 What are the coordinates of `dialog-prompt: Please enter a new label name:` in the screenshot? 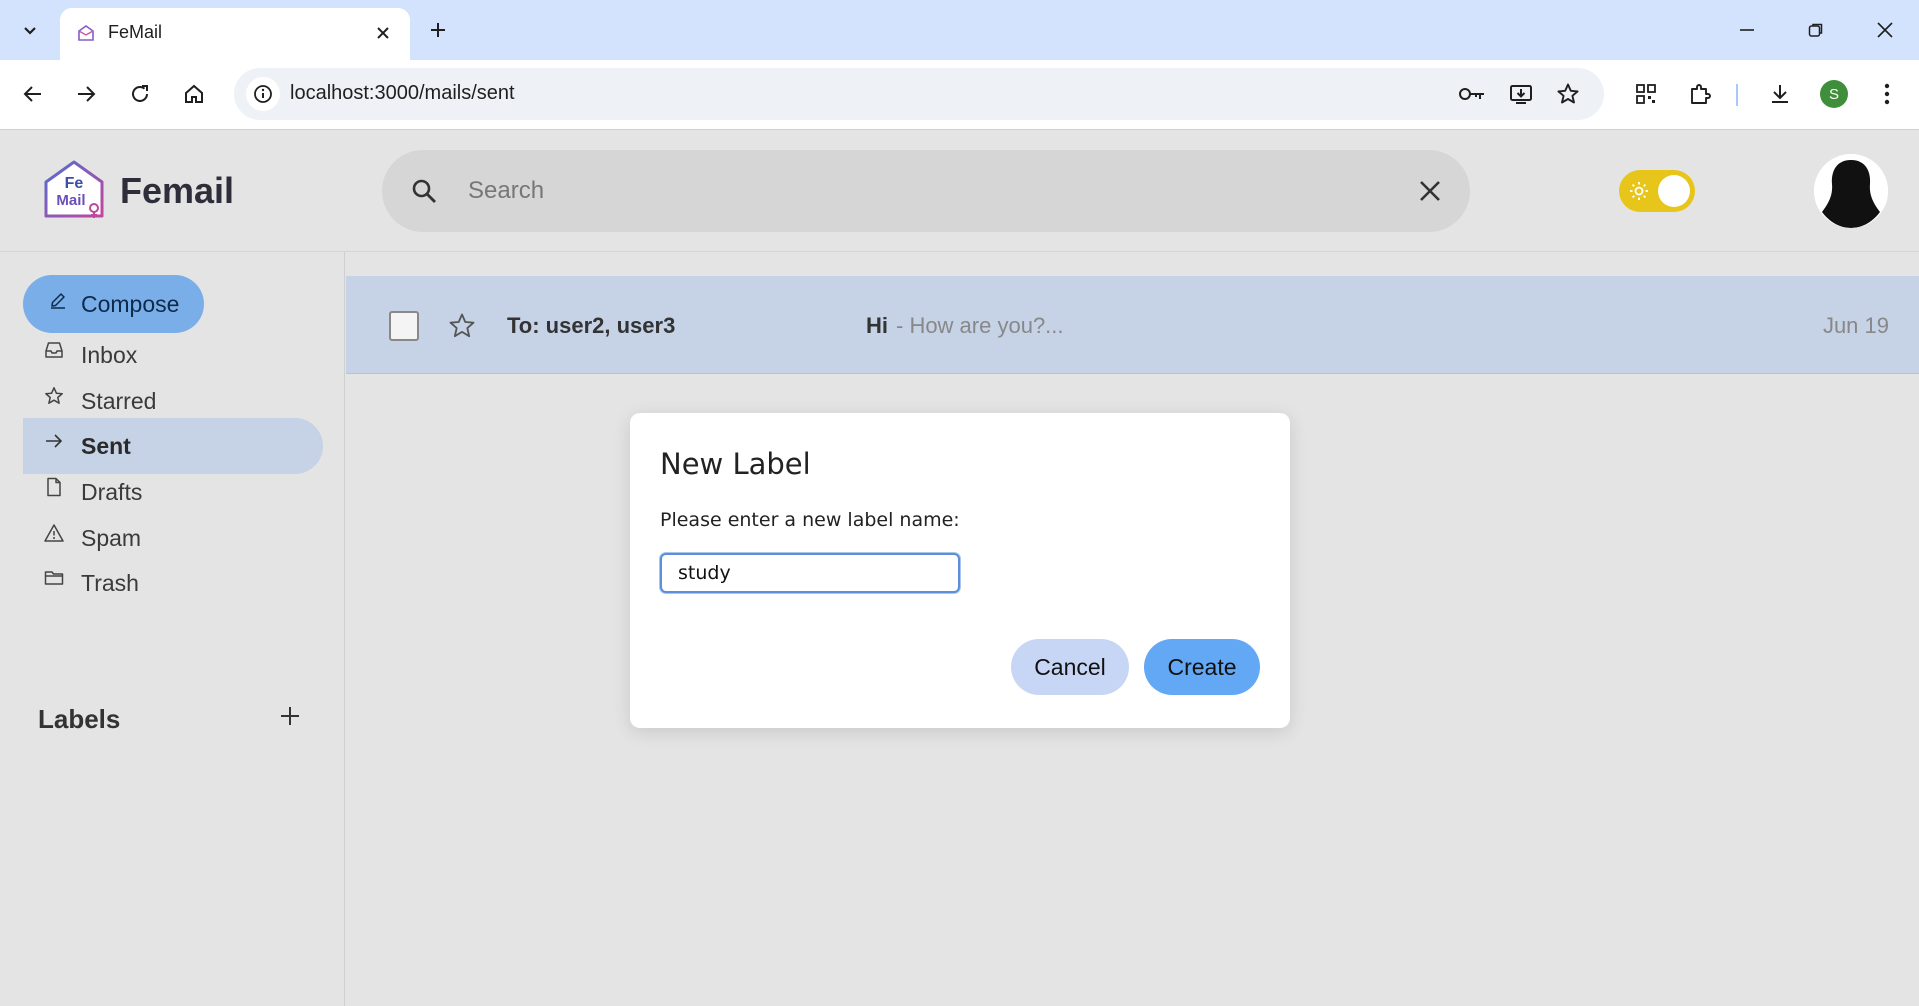 It's located at (810, 520).